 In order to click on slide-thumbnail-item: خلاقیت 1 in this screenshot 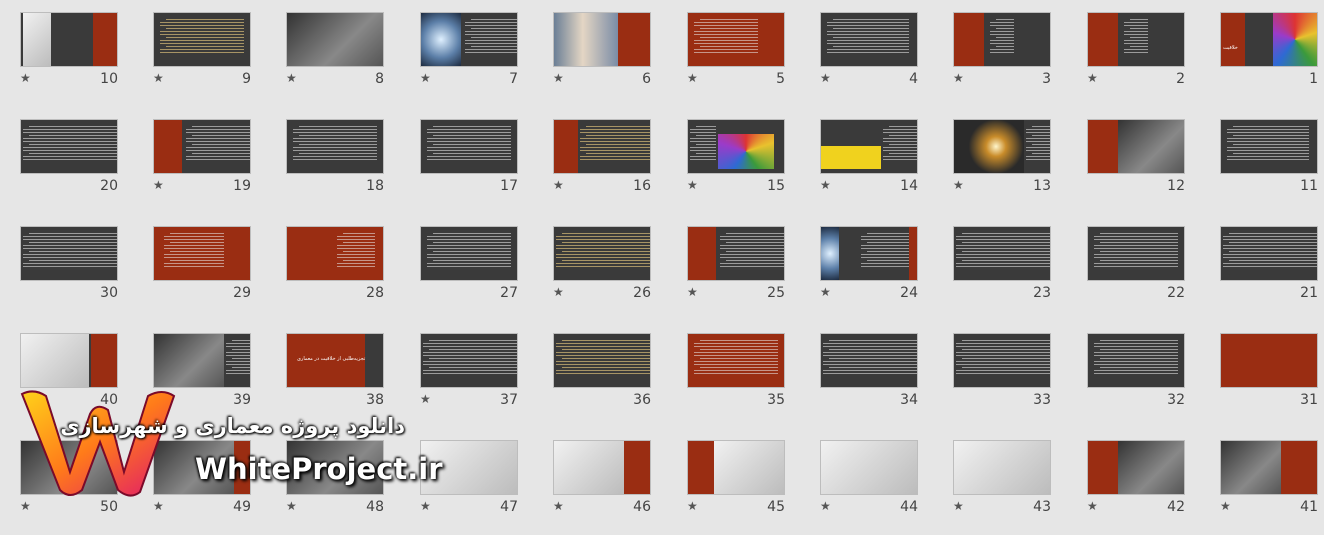, I will do `click(1263, 45)`.